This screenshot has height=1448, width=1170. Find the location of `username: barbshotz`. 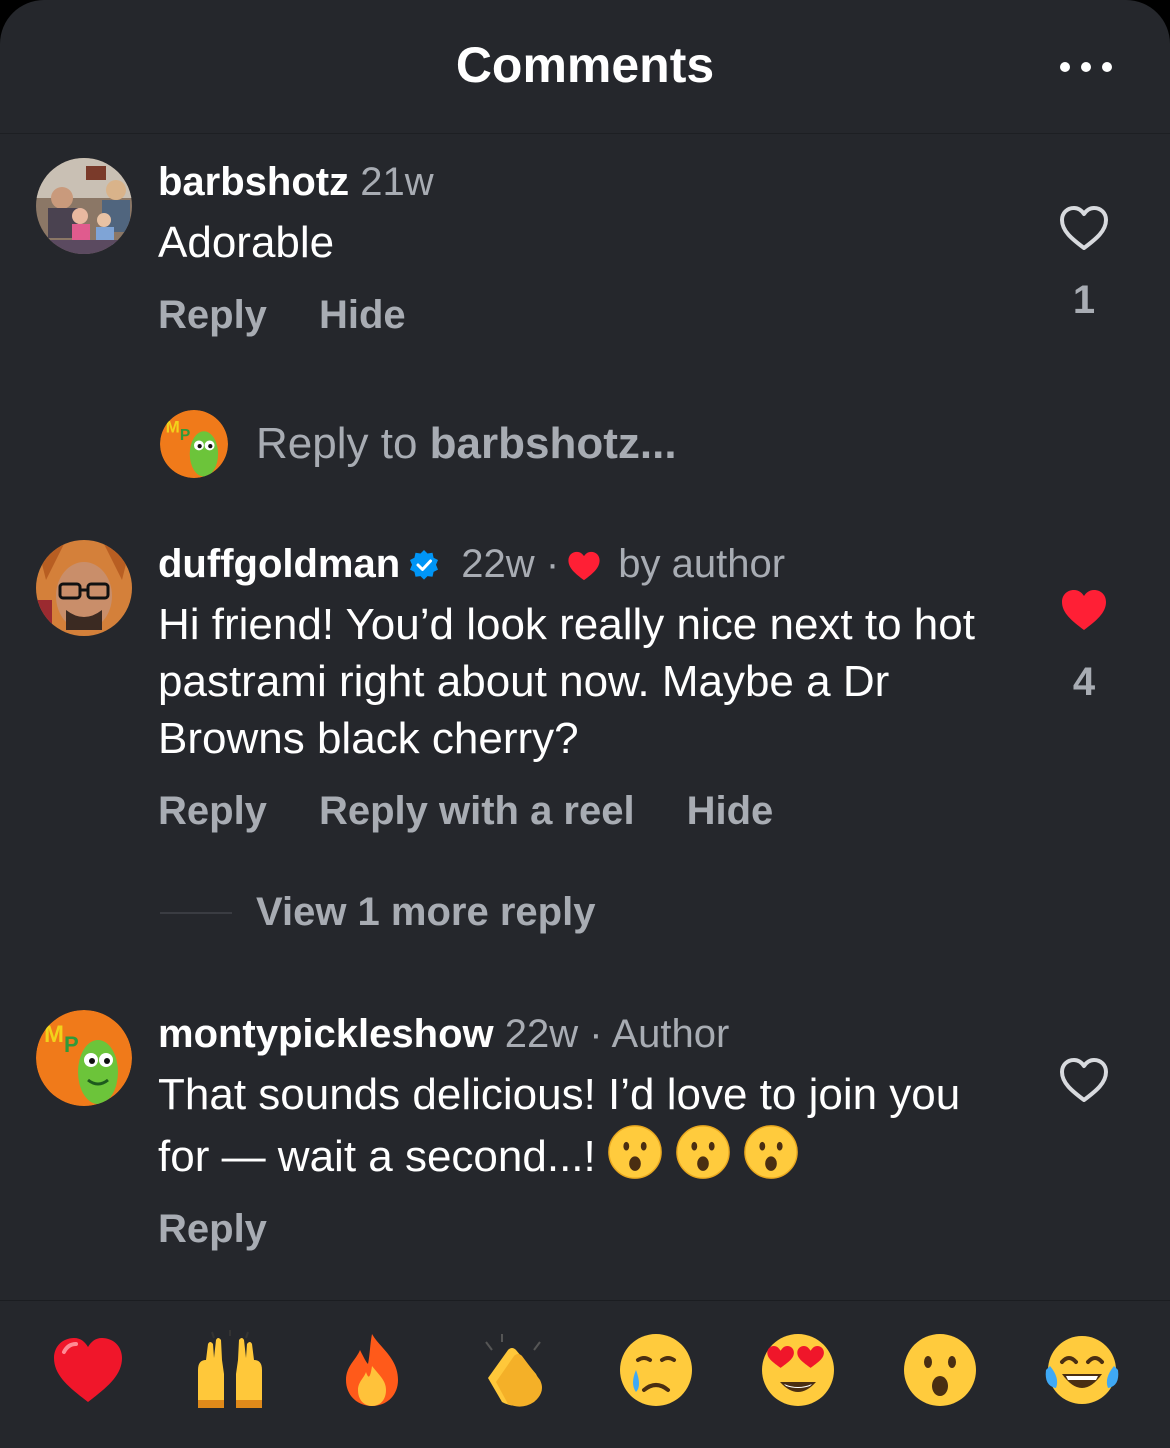

username: barbshotz is located at coordinates (253, 182).